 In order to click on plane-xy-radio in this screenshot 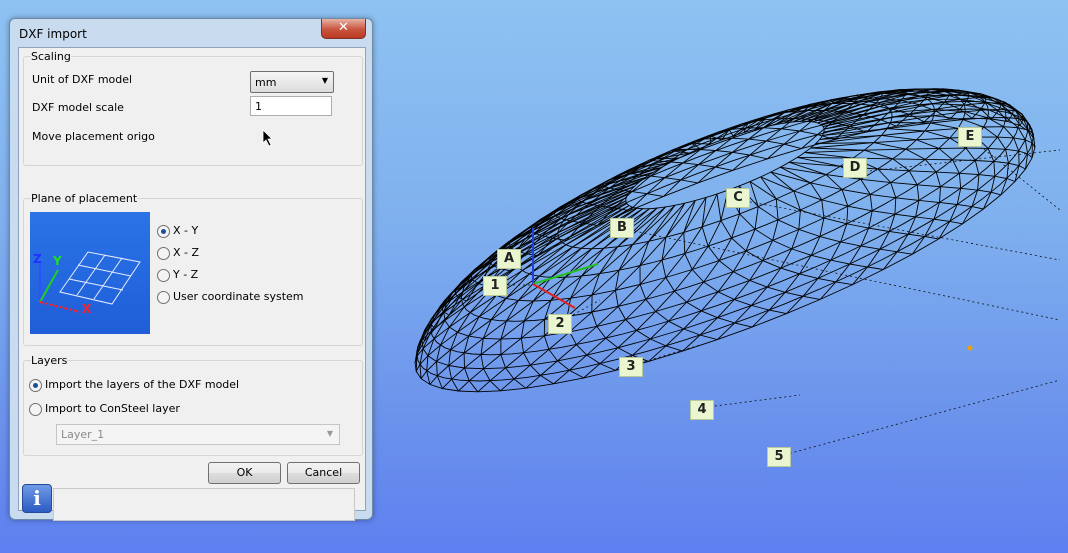, I will do `click(163, 231)`.